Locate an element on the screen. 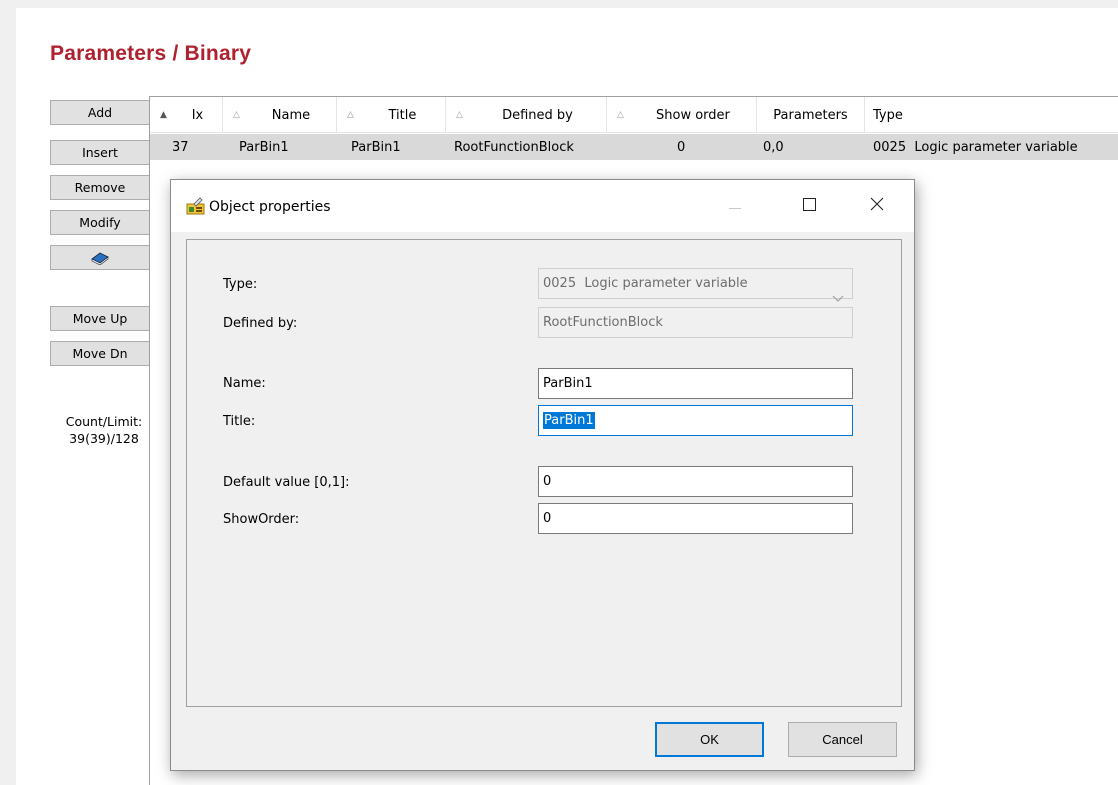 Image resolution: width=1118 pixels, height=785 pixels. title-field: ParBin1 is located at coordinates (695, 420).